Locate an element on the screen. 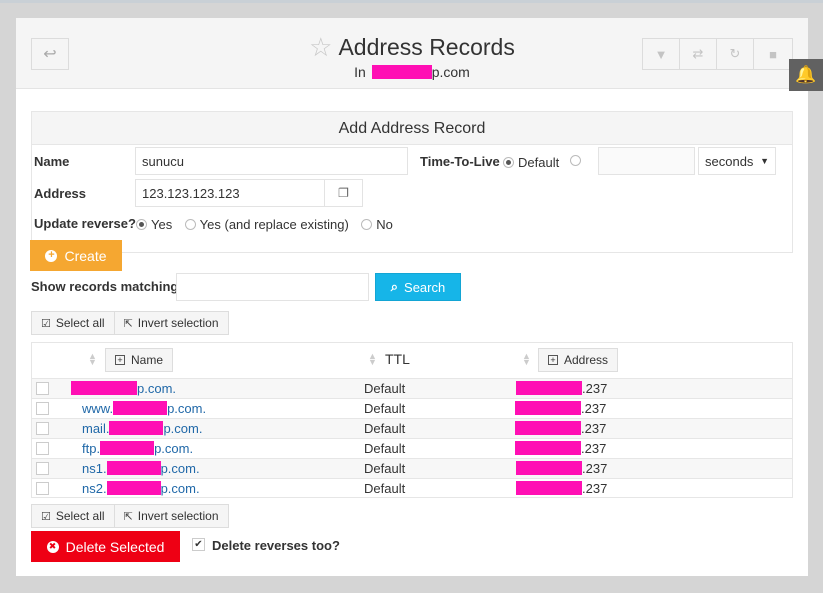 The height and width of the screenshot is (593, 823). plus-circle-icon: + is located at coordinates (51, 255).